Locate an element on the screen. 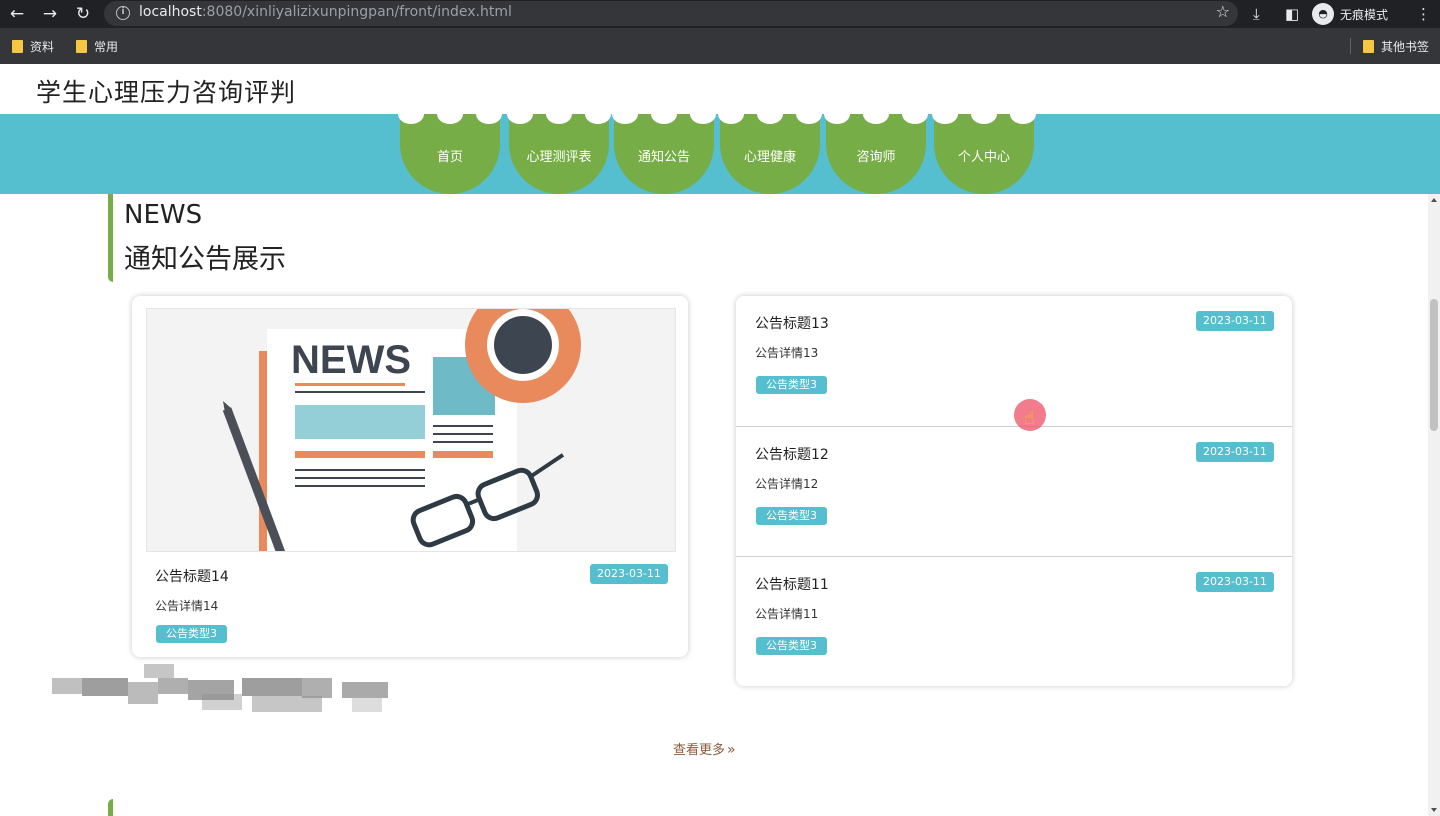  menu-dots-icon: ⋮ is located at coordinates (1423, 14).